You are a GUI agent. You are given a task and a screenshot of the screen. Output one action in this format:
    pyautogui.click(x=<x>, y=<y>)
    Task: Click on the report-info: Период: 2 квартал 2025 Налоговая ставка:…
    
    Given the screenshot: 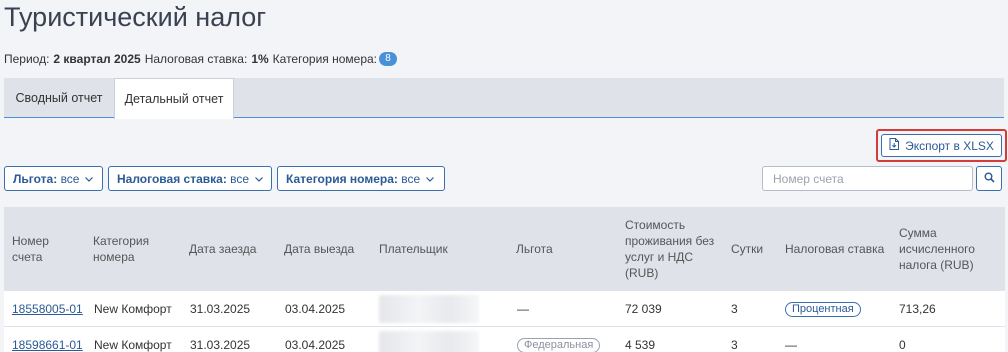 What is the action you would take?
    pyautogui.click(x=201, y=59)
    